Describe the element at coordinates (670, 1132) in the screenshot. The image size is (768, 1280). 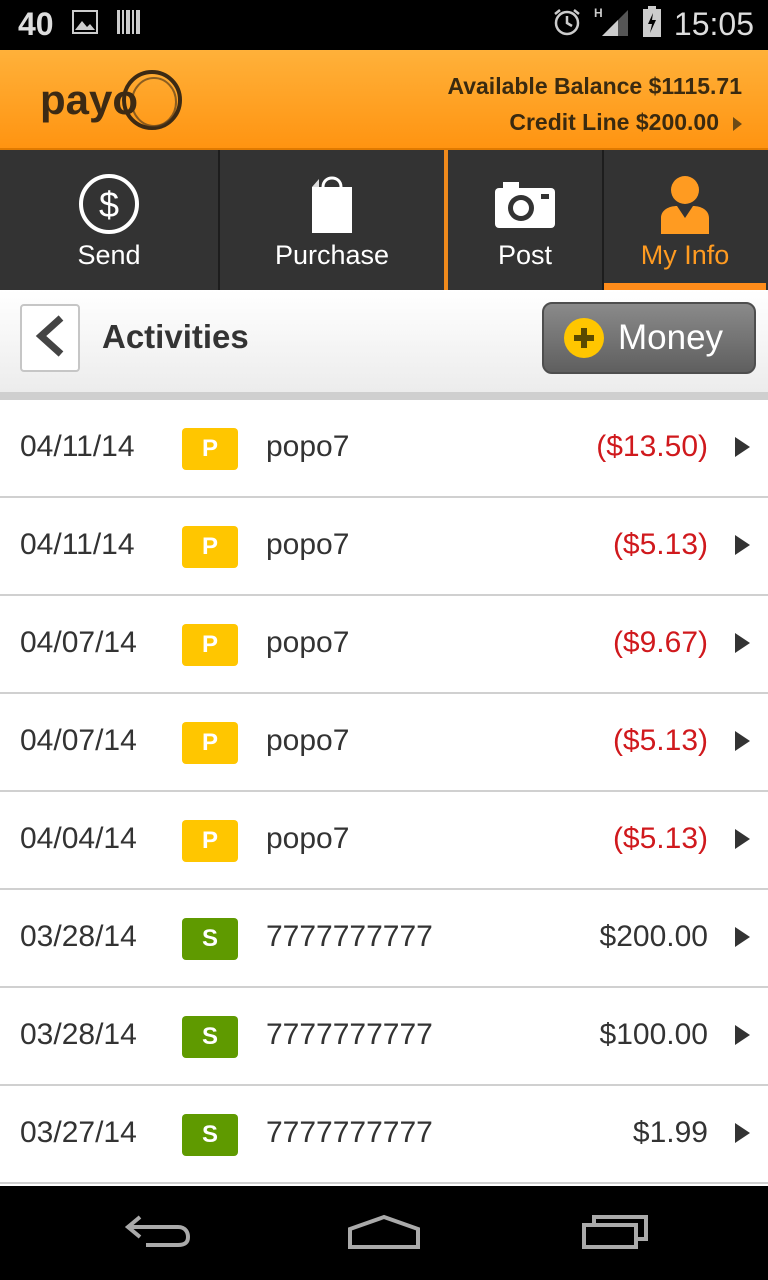
I see `activity-amount: $1.99` at that location.